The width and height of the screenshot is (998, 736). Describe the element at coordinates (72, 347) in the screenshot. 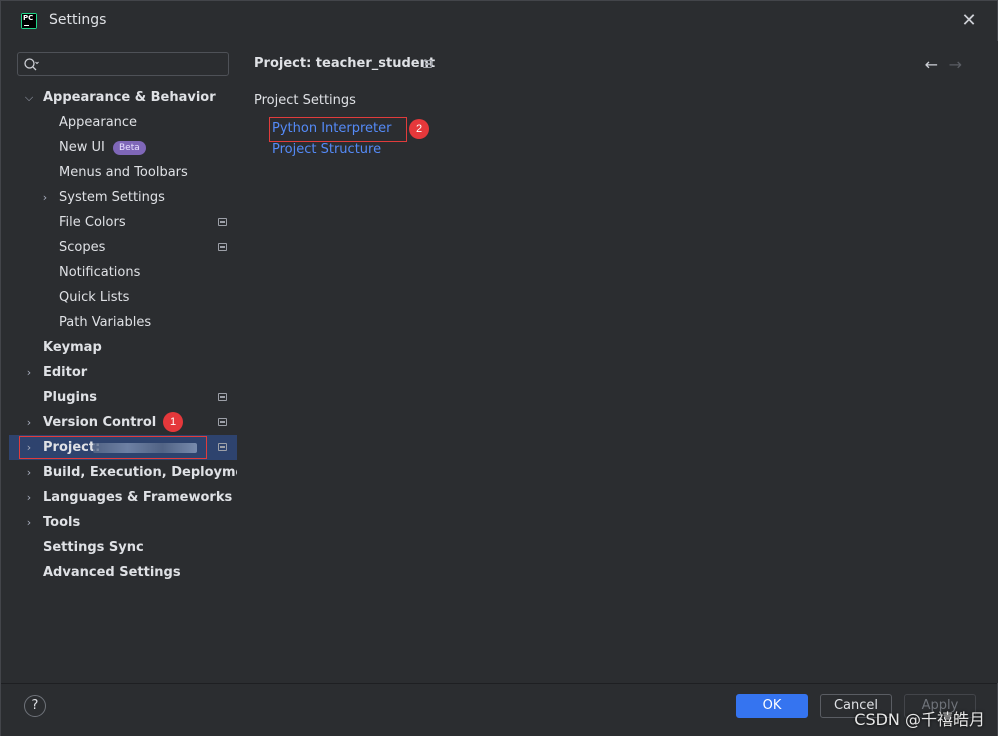

I see `tree-item-label: Keymap` at that location.